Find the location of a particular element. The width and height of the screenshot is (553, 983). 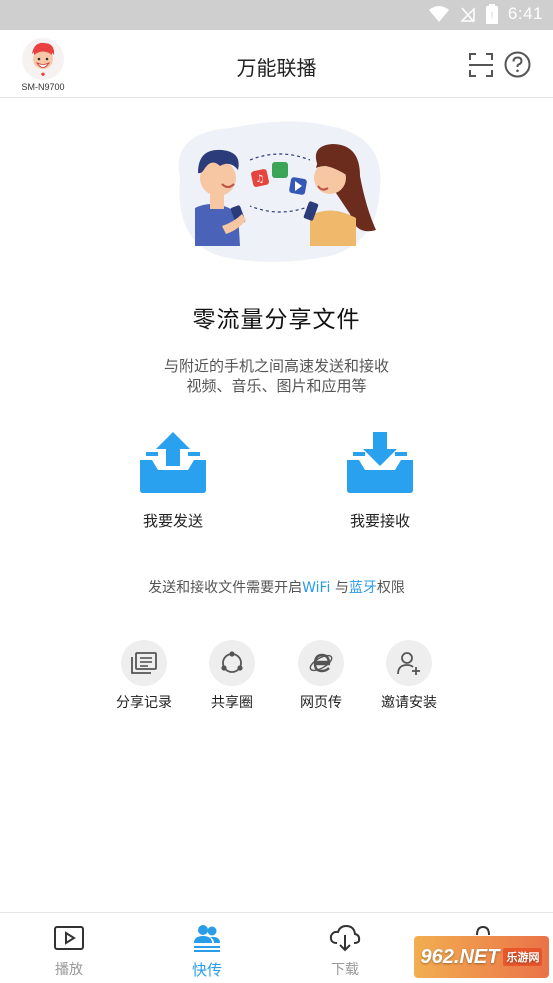

subtitle-line-2: 视频、音乐、图片和应用等 is located at coordinates (276, 386).